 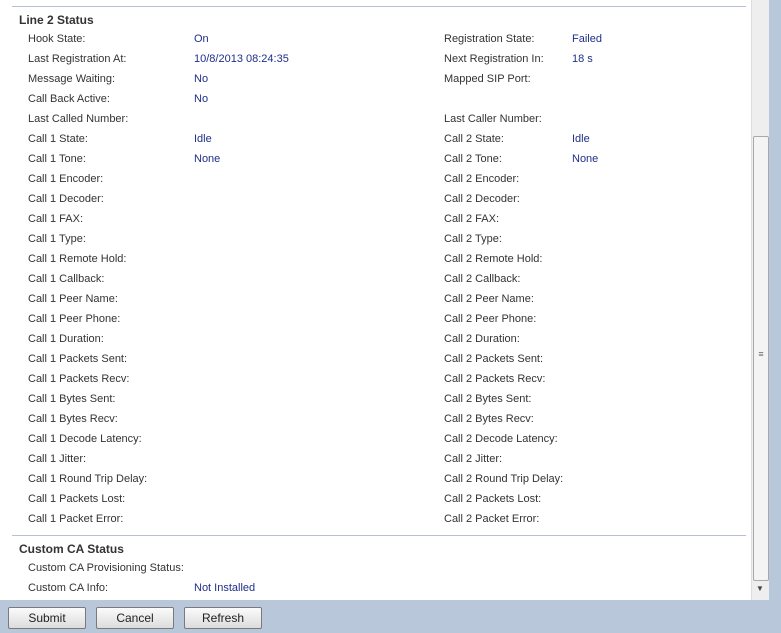 I want to click on status-label-left: Last Called Number:, so click(x=78, y=119).